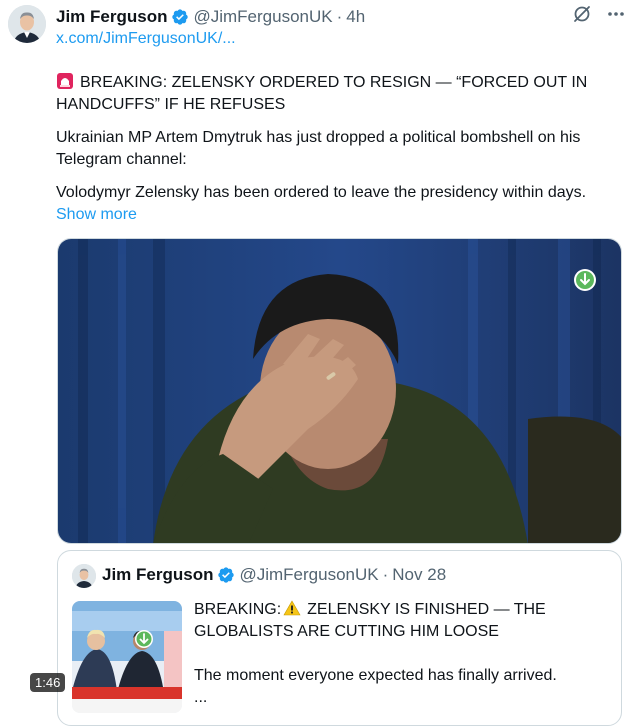 The image size is (640, 728). Describe the element at coordinates (111, 17) in the screenshot. I see `author-name: Jim Ferguson` at that location.